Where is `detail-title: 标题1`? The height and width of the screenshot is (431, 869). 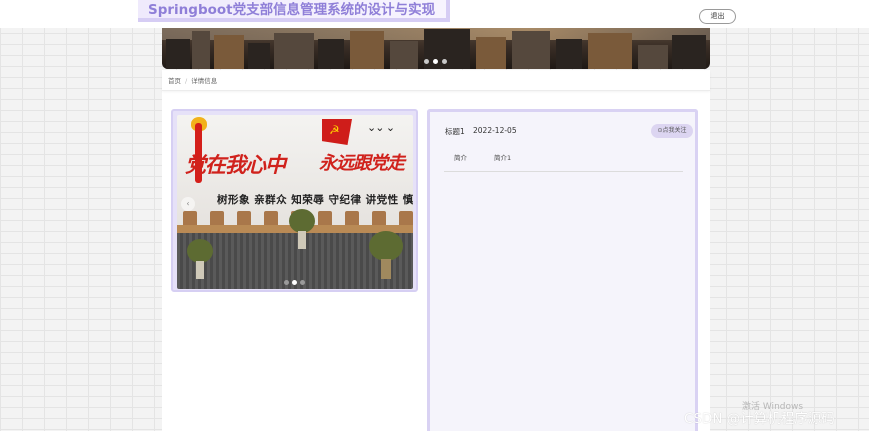 detail-title: 标题1 is located at coordinates (455, 131).